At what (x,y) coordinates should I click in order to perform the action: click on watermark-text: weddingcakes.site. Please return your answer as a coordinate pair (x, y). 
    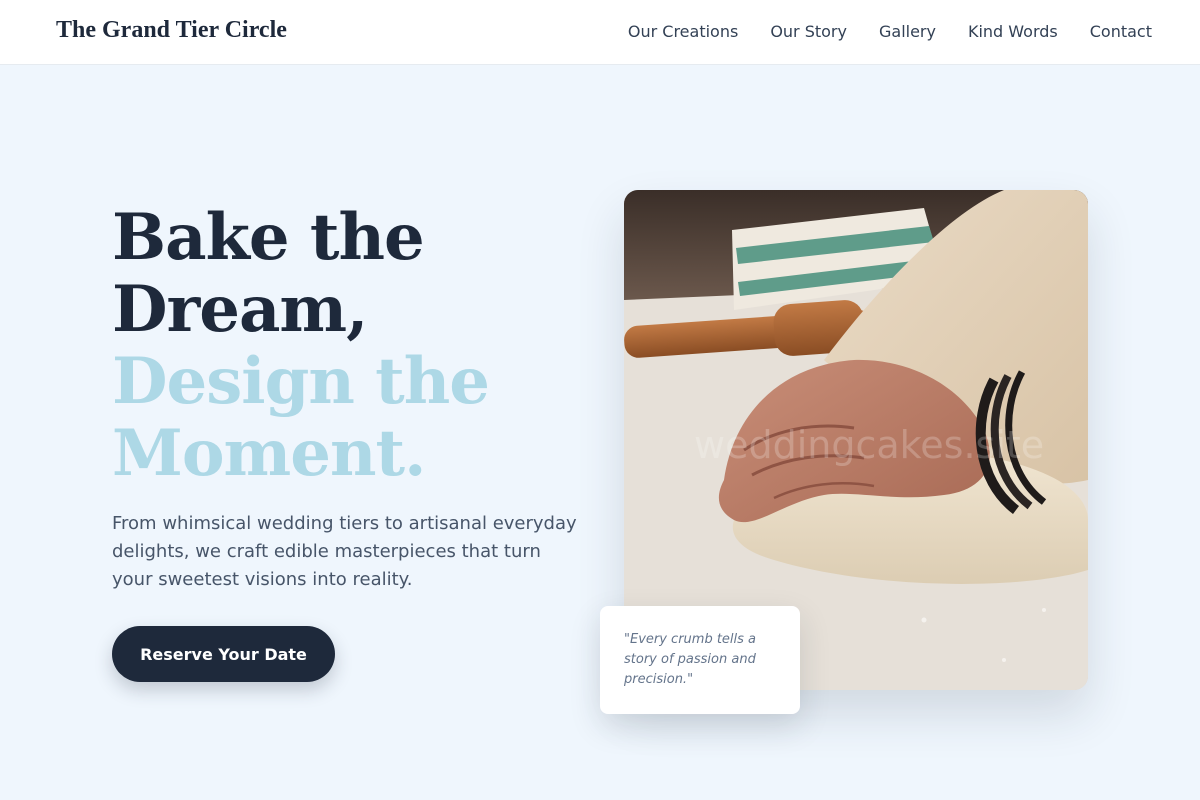
    Looking at the image, I should click on (869, 445).